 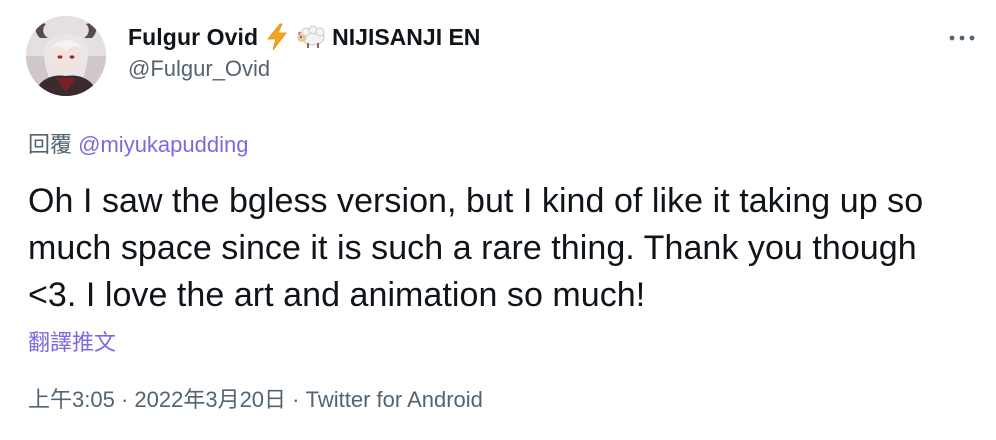 What do you see at coordinates (406, 36) in the screenshot?
I see `org-name: NIJISANJI EN` at bounding box center [406, 36].